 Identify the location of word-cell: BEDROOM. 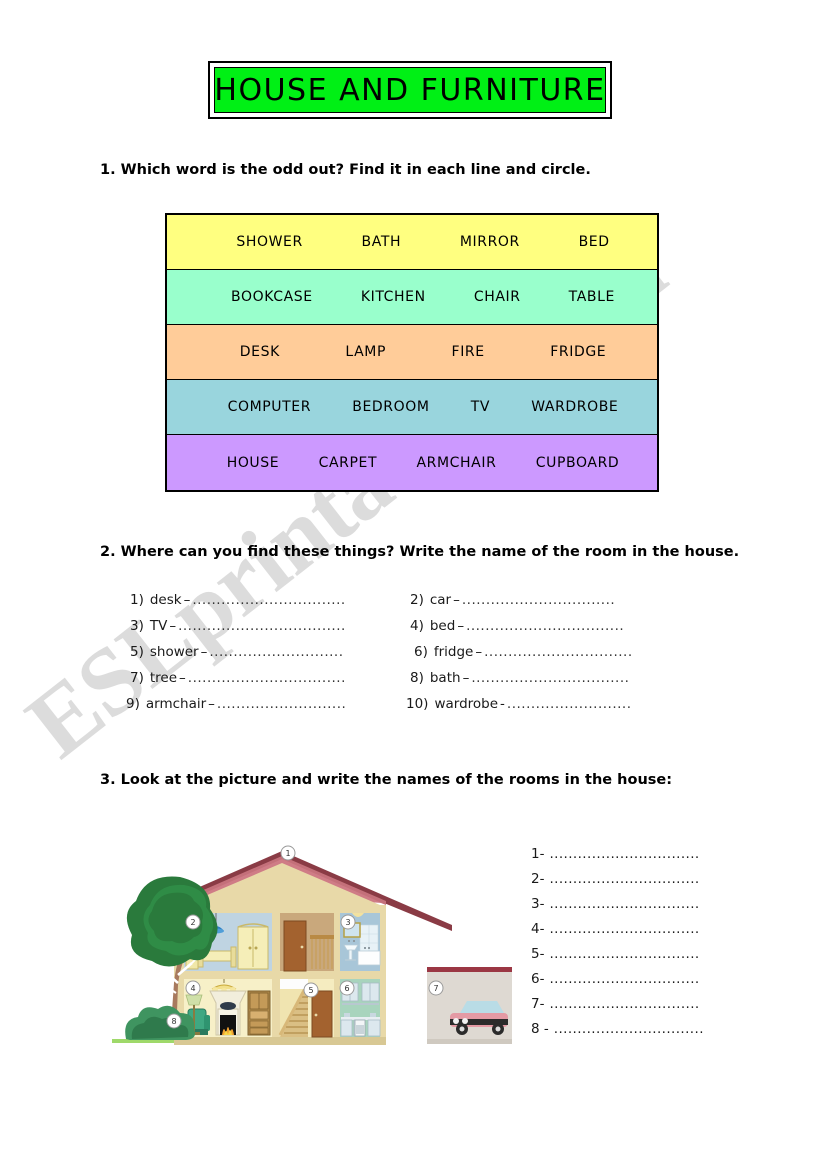
(390, 407).